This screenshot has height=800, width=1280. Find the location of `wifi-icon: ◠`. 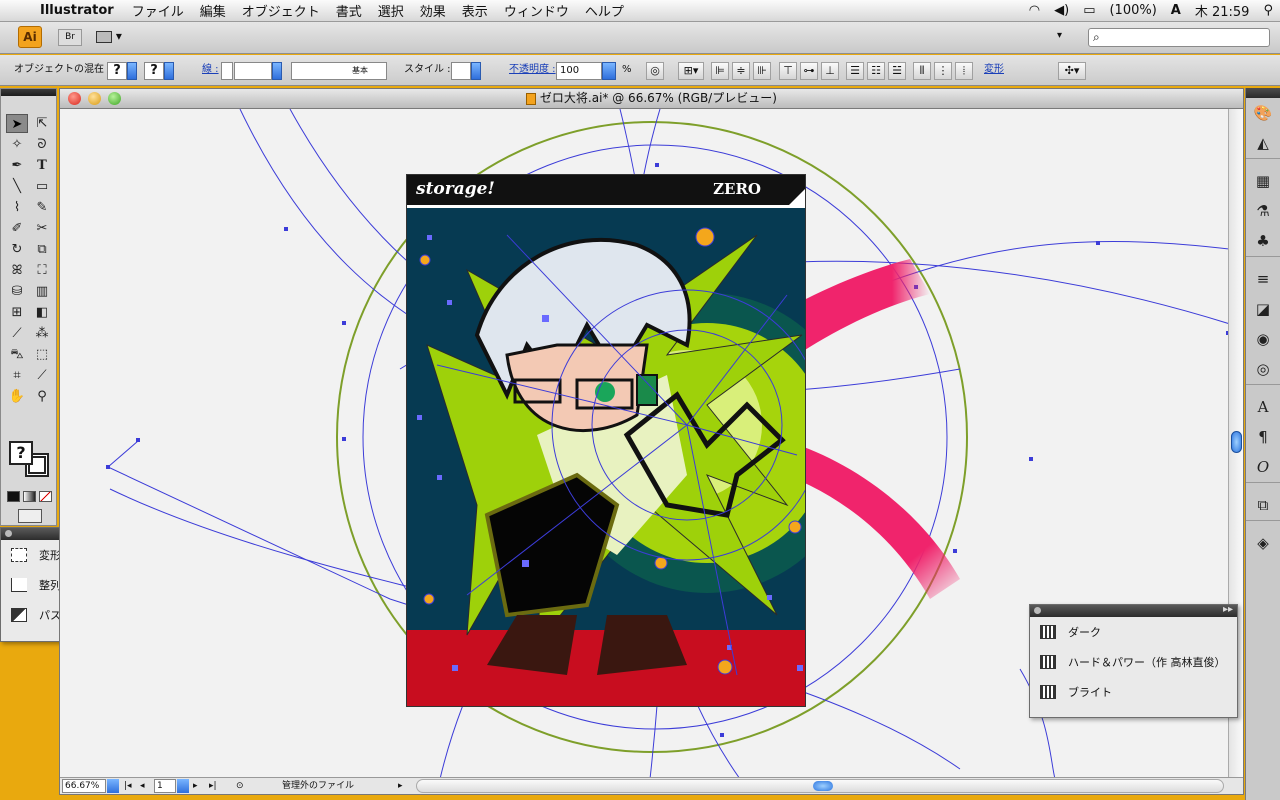

wifi-icon: ◠ is located at coordinates (1034, 10).